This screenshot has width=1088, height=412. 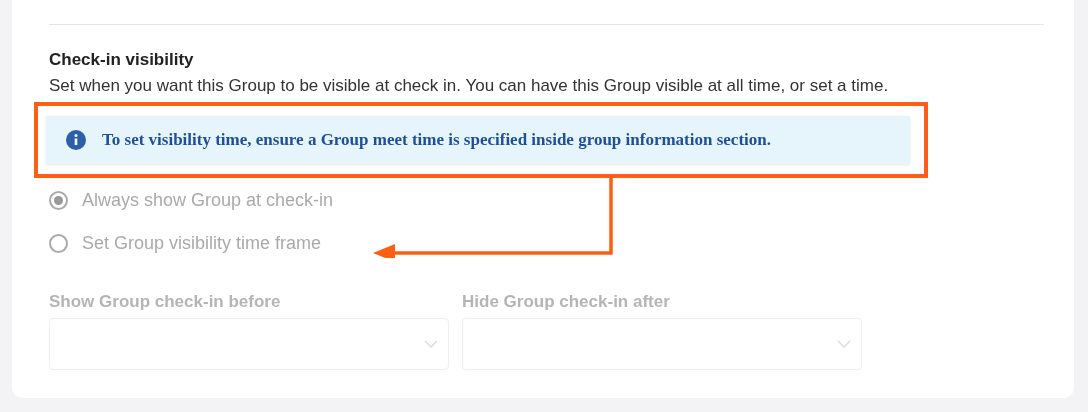 What do you see at coordinates (469, 86) in the screenshot?
I see `section-description: Set when you want this Group to be visible at check in. You can have this Group visible at all time, or set a time.` at bounding box center [469, 86].